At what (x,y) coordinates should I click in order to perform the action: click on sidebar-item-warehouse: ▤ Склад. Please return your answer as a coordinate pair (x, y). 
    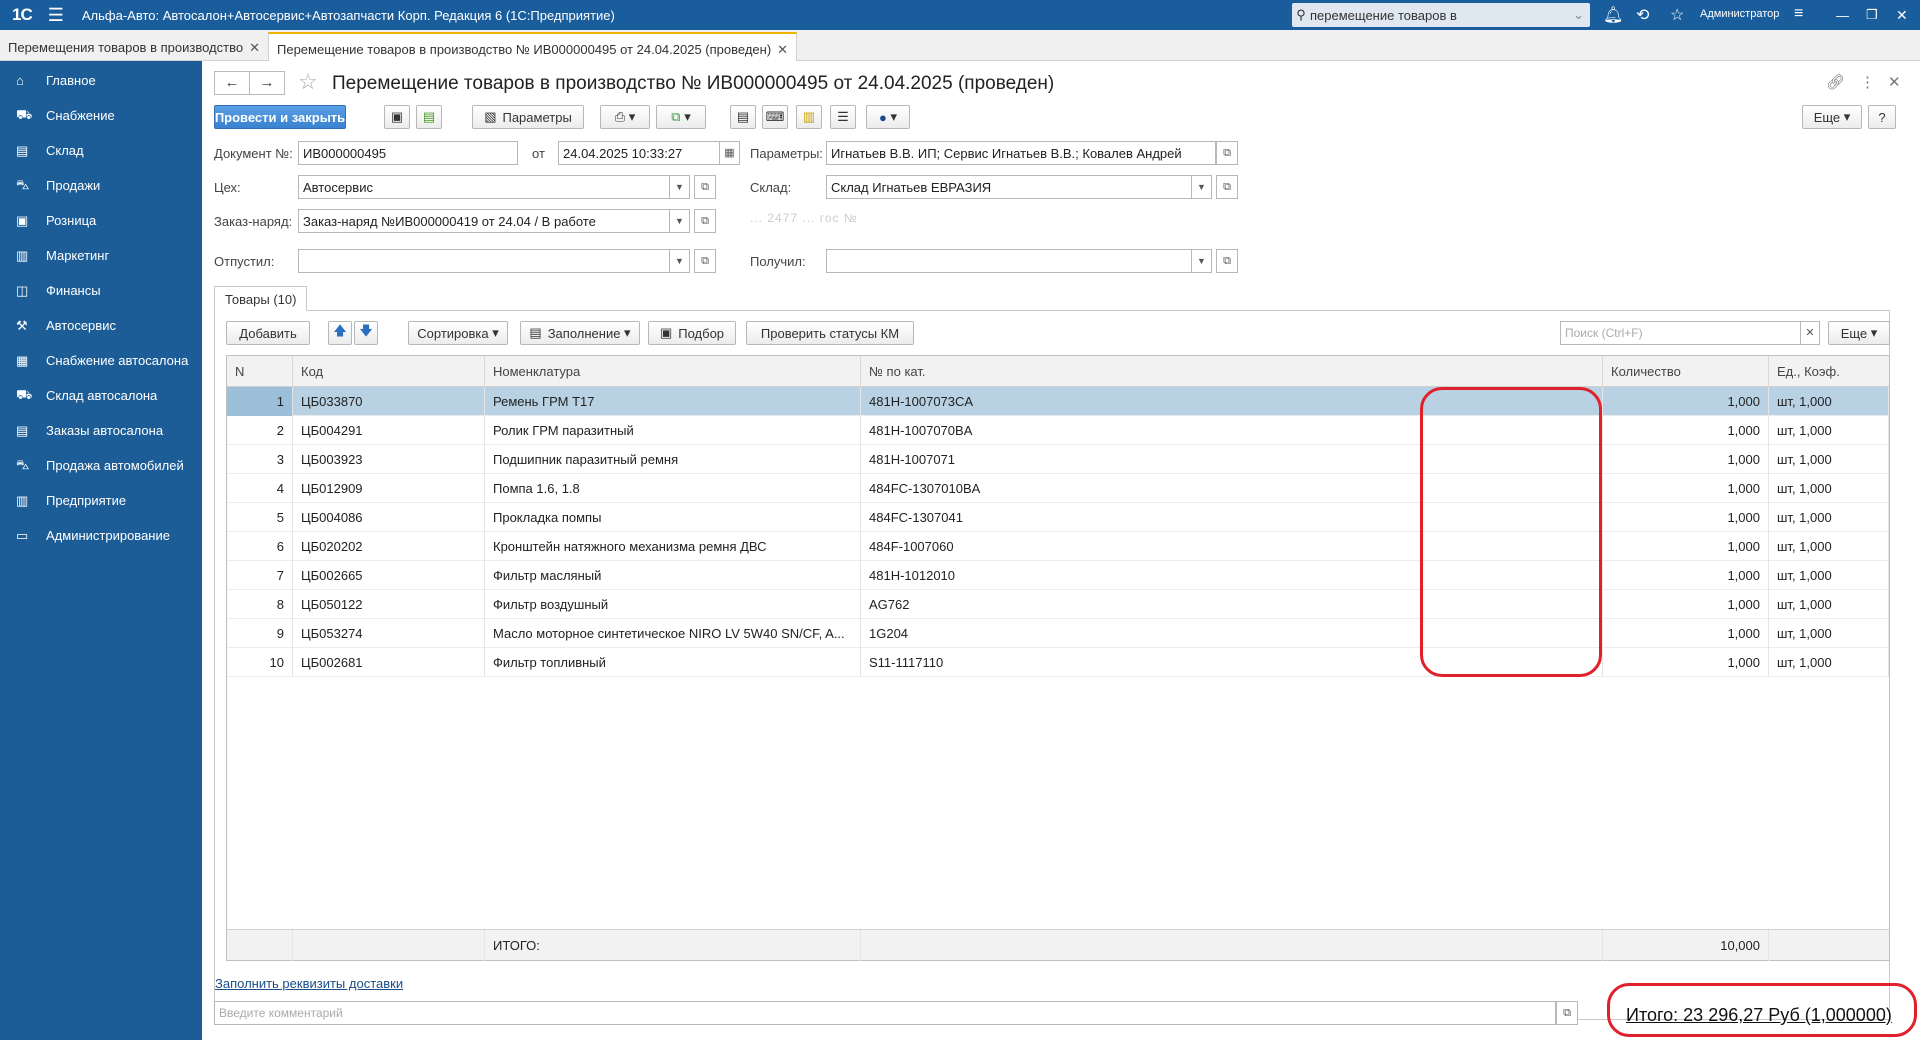
    Looking at the image, I should click on (101, 150).